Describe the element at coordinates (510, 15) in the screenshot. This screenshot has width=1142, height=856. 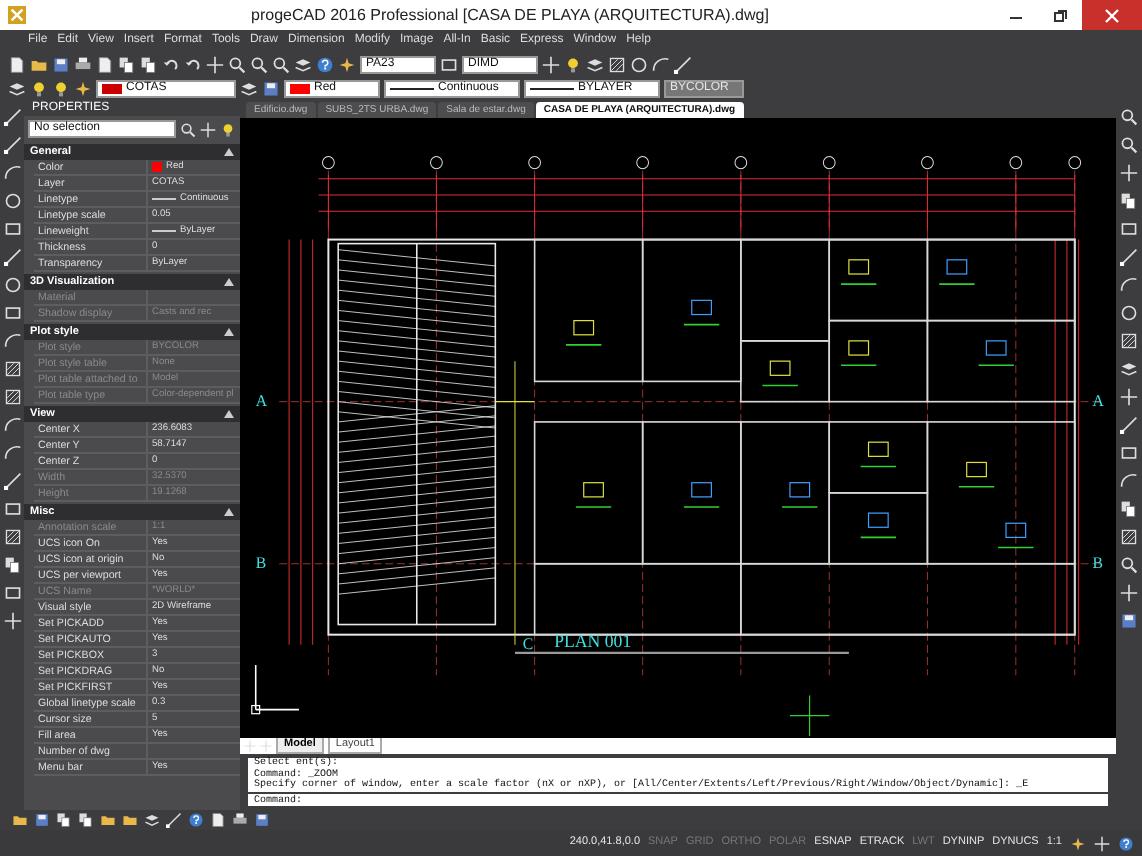
I see `window-title: progeCAD 2016 Professional [CASA DE PLAYA (ARQUITECTURA).dwg]` at that location.